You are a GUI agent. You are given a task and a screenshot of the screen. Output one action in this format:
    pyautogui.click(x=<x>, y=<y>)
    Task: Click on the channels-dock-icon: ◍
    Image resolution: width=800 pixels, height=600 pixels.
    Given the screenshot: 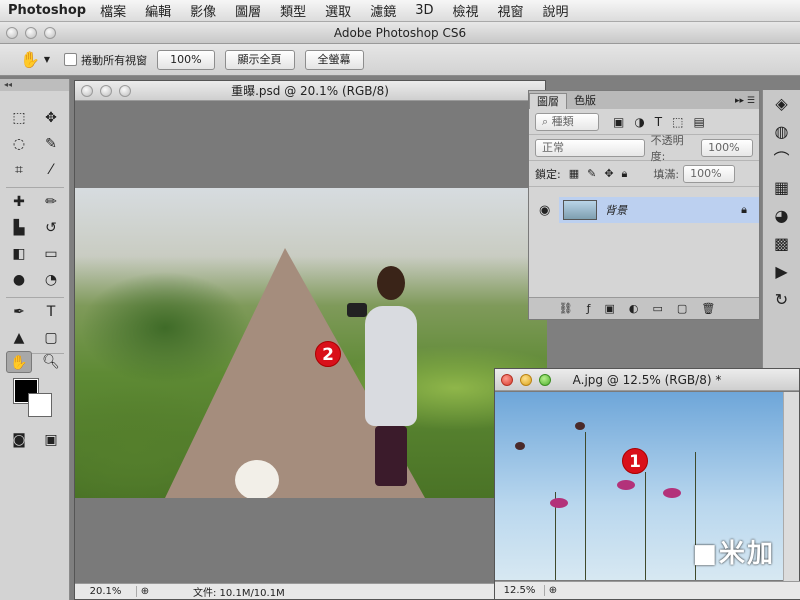 What is the action you would take?
    pyautogui.click(x=781, y=132)
    